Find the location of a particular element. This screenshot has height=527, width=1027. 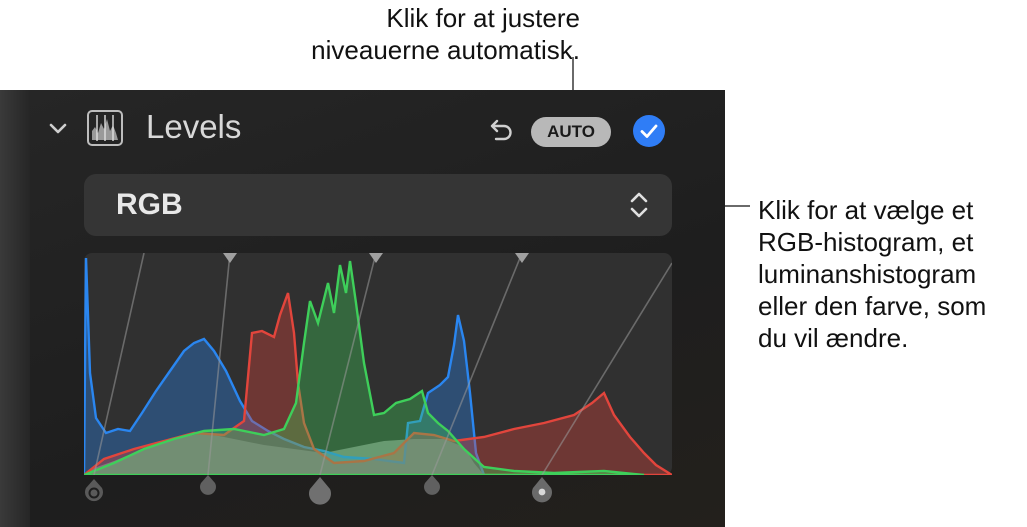

auto-button: AUTO is located at coordinates (571, 132).